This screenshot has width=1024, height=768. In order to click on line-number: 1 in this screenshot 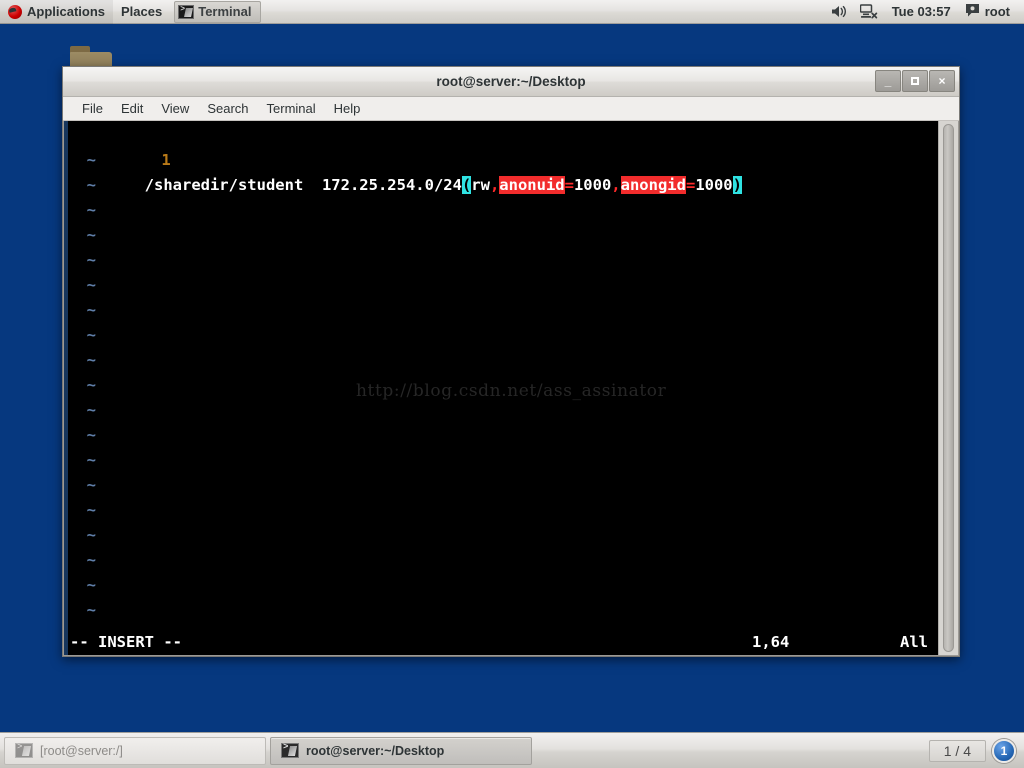, I will do `click(166, 160)`.